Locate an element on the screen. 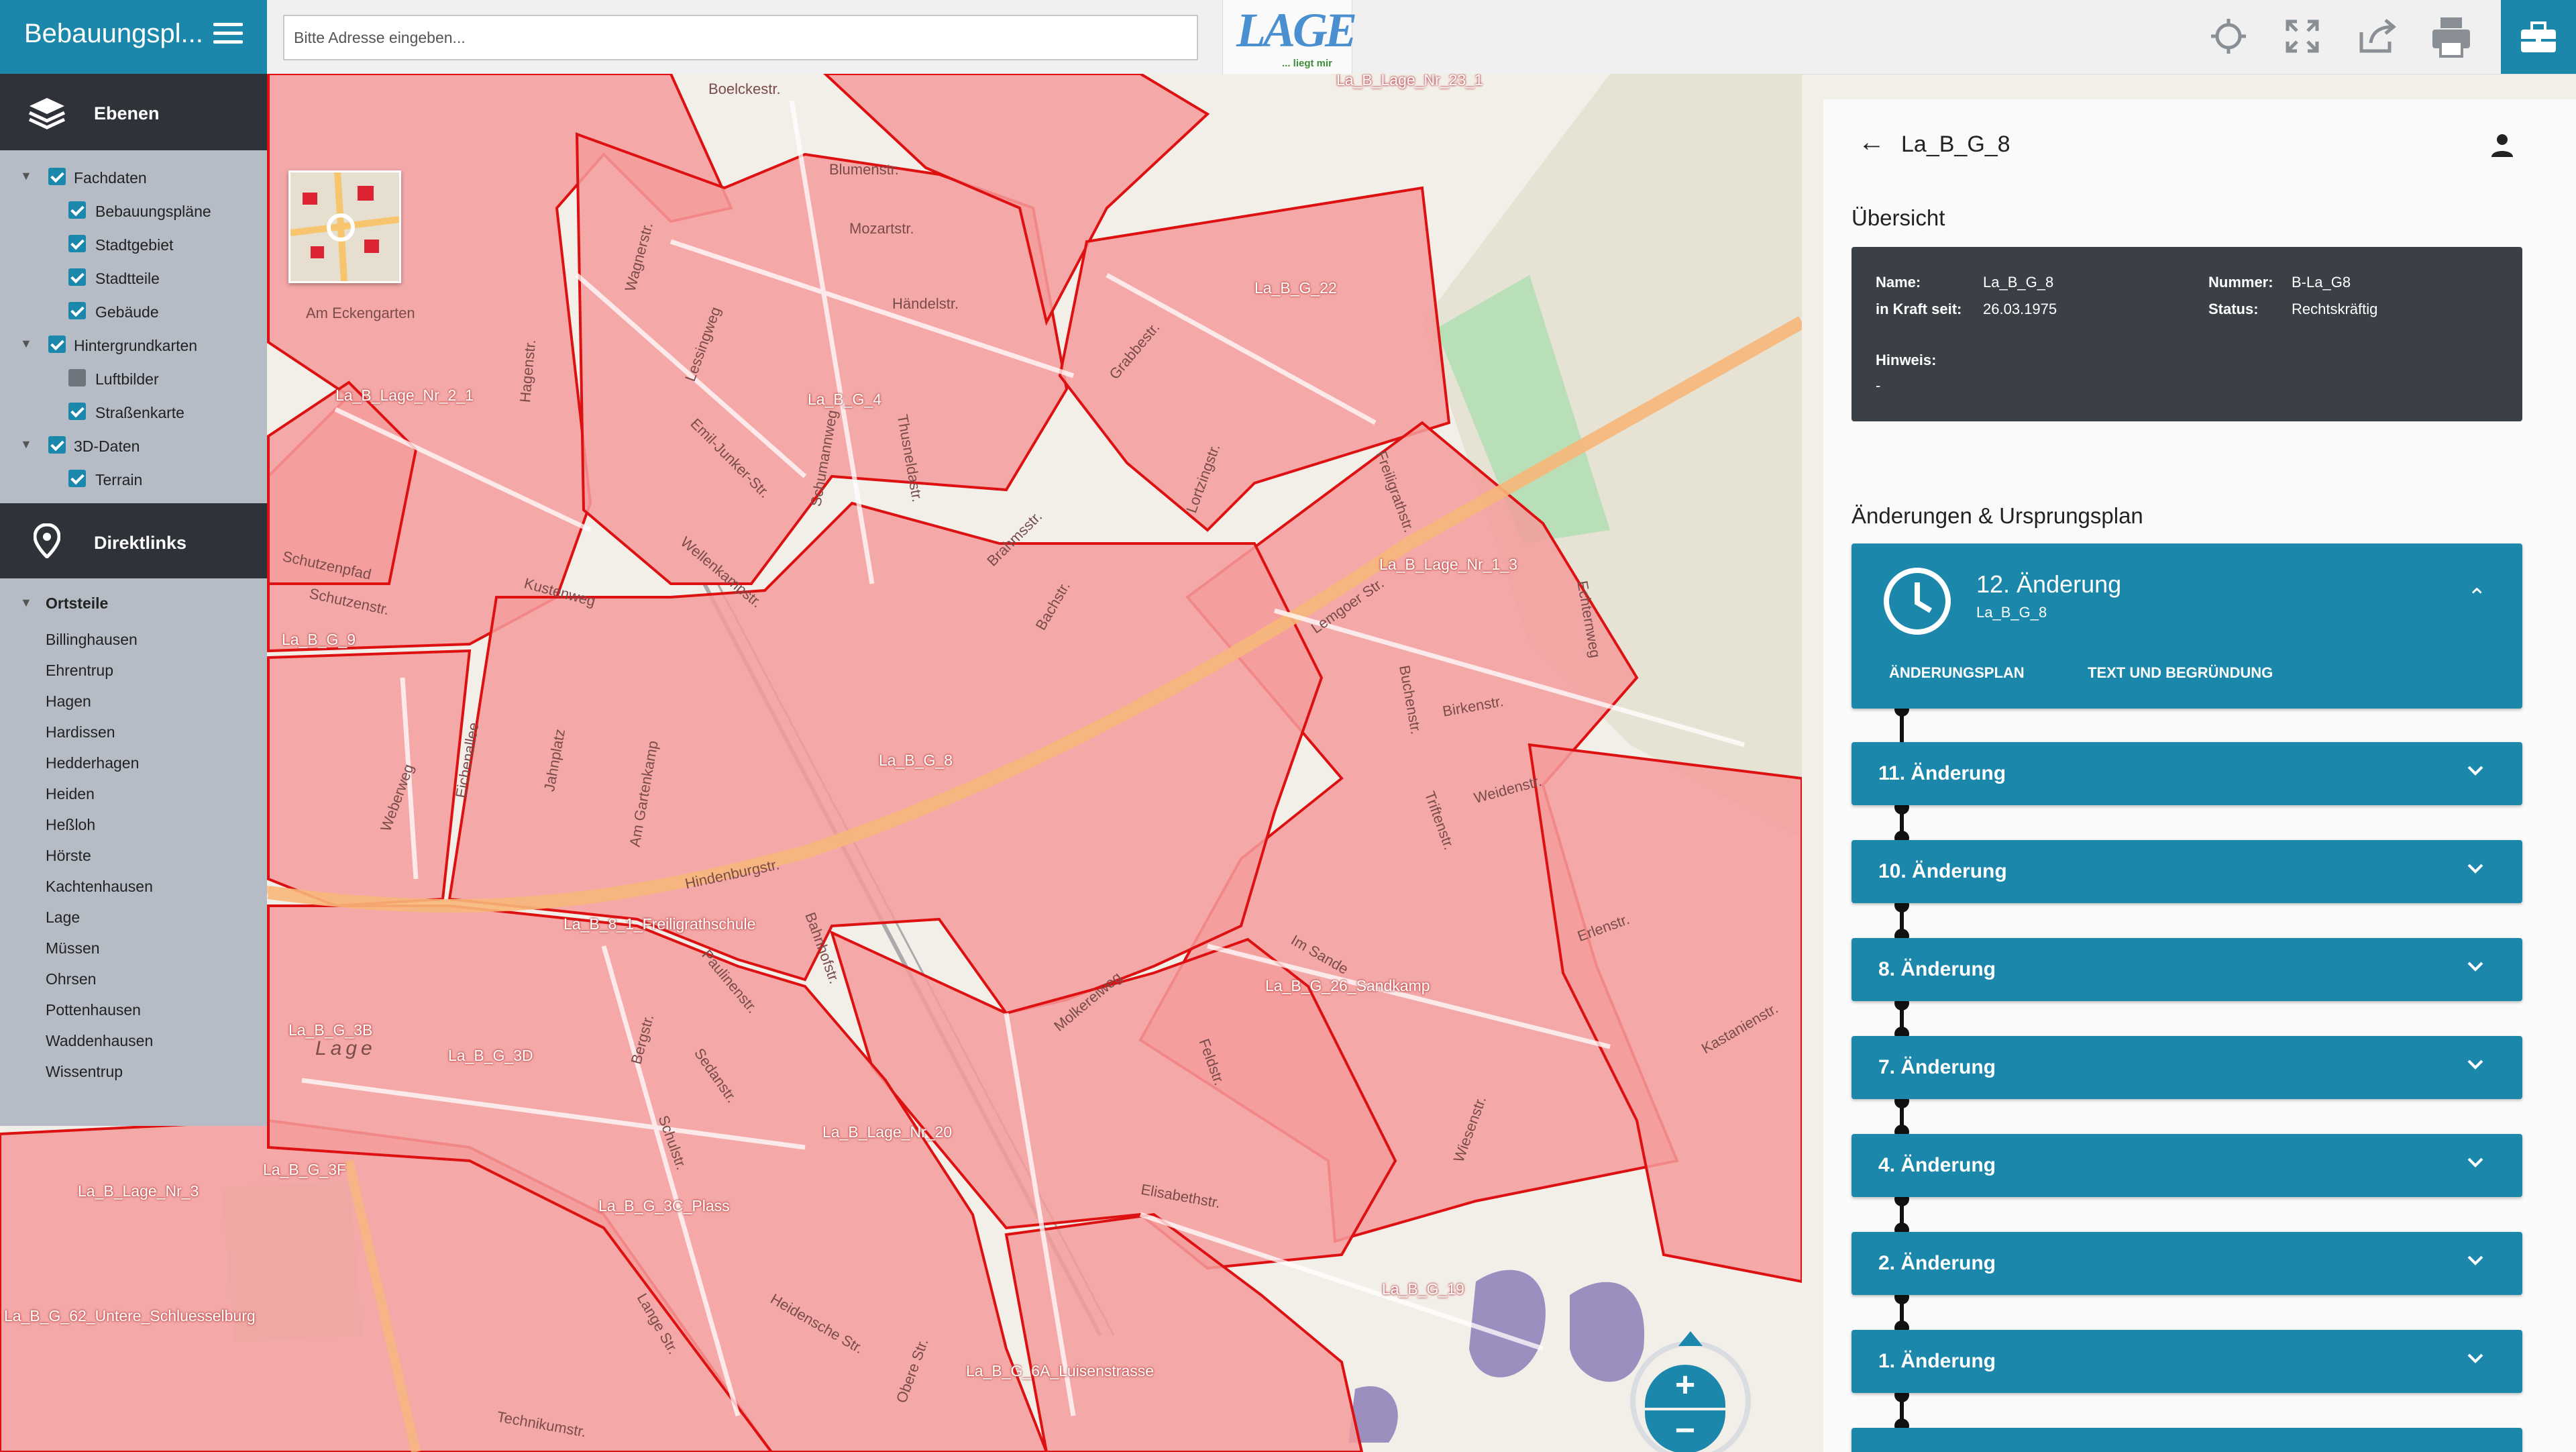 This screenshot has width=2576, height=1452. status-value: Rechtskräftig is located at coordinates (2335, 309).